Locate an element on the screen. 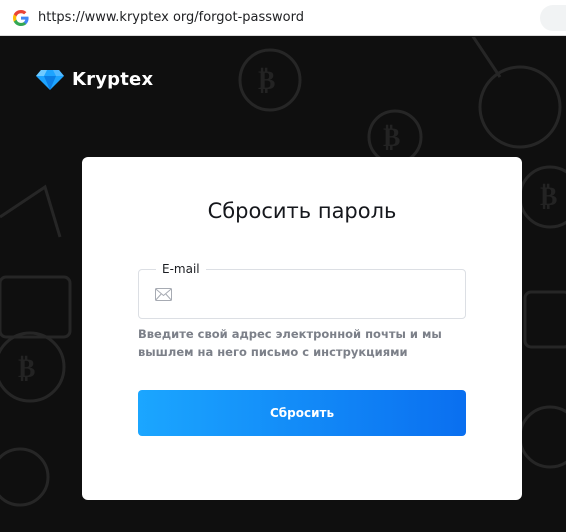 The height and width of the screenshot is (532, 566). email-field: E-mail is located at coordinates (302, 290).